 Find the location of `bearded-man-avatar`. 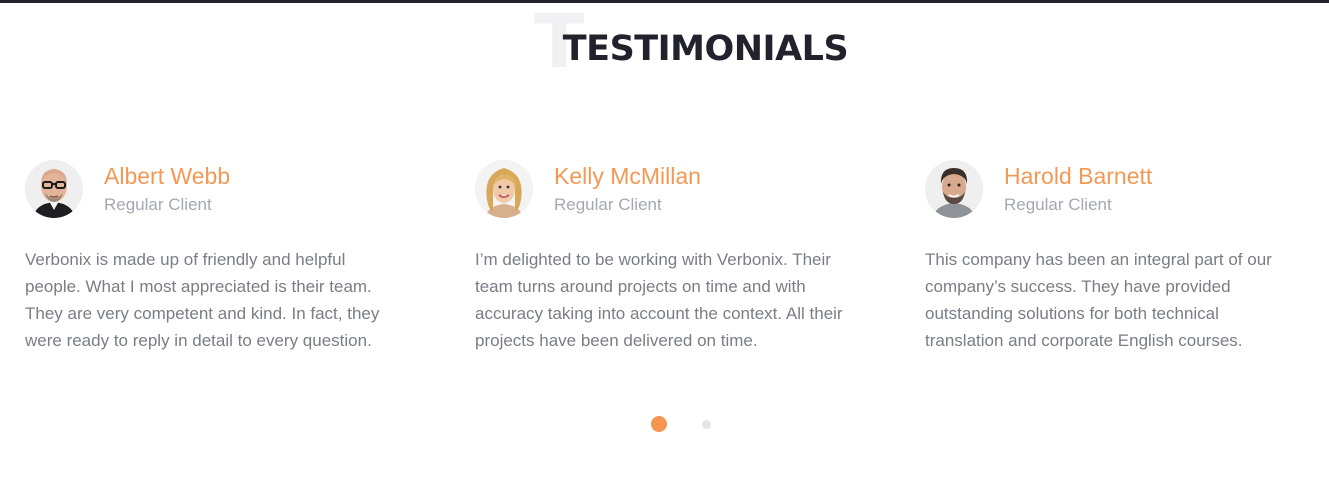

bearded-man-avatar is located at coordinates (954, 189).